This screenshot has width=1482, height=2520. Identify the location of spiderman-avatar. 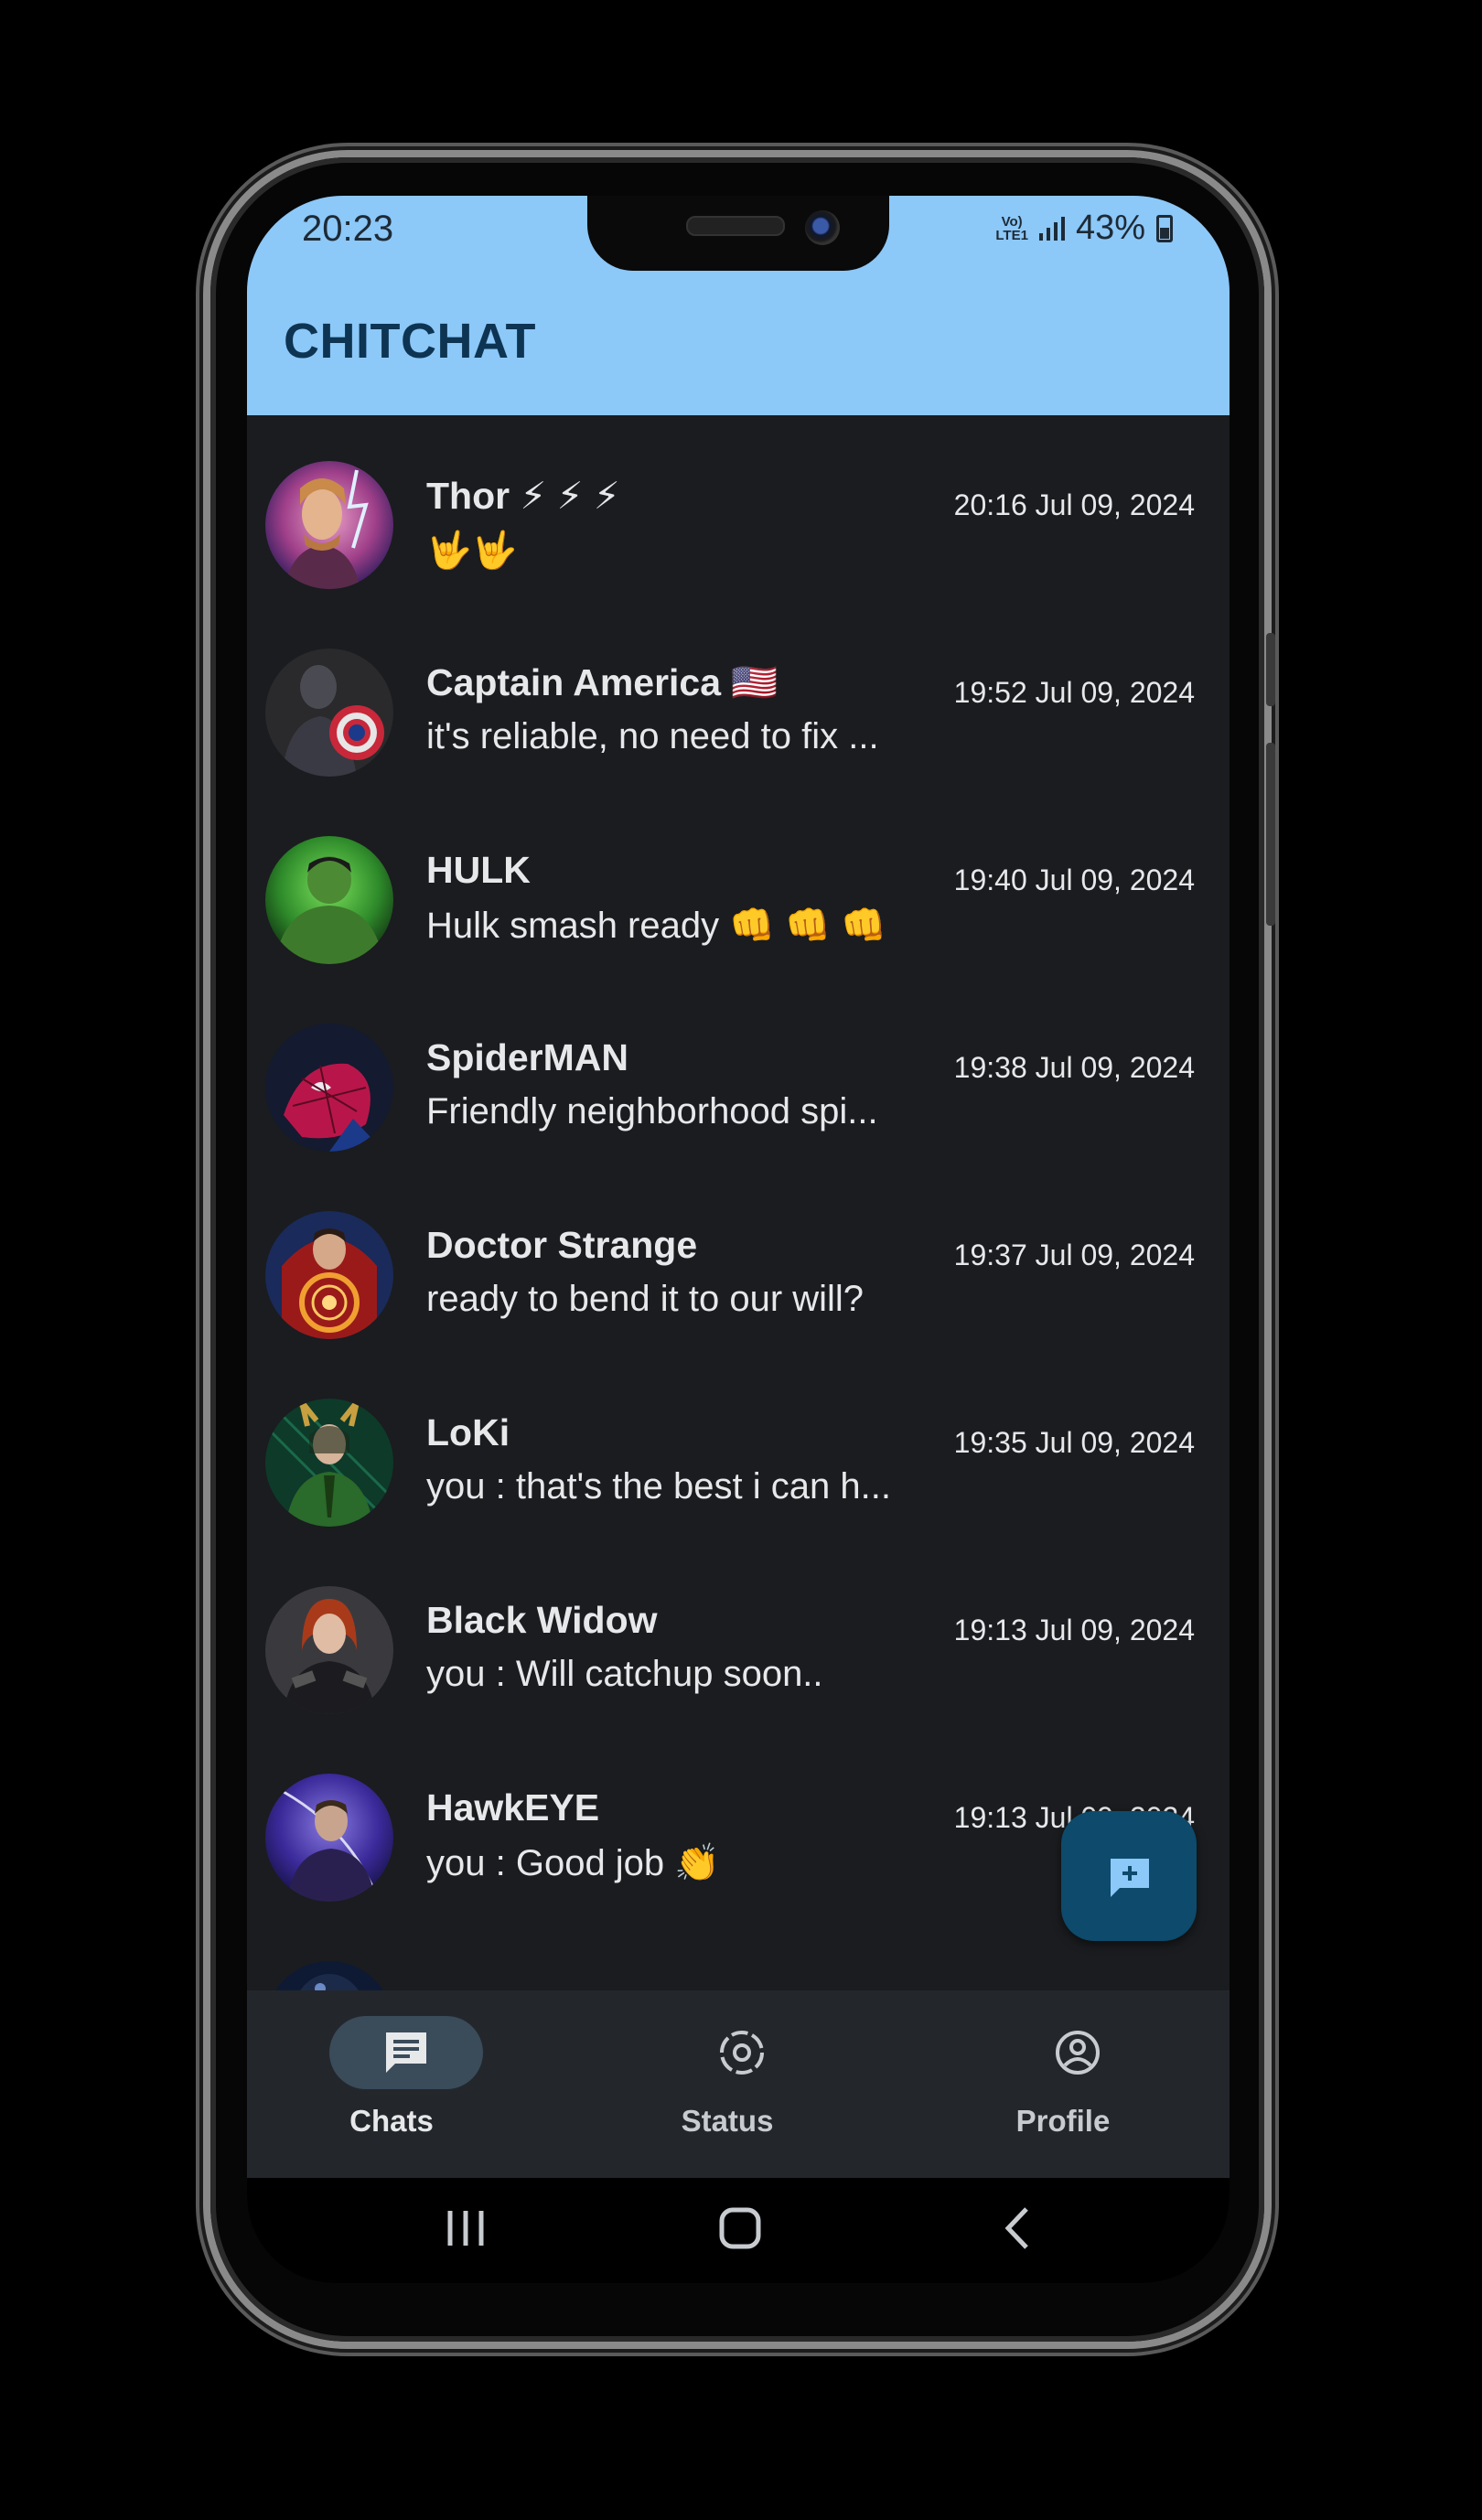
(329, 1088).